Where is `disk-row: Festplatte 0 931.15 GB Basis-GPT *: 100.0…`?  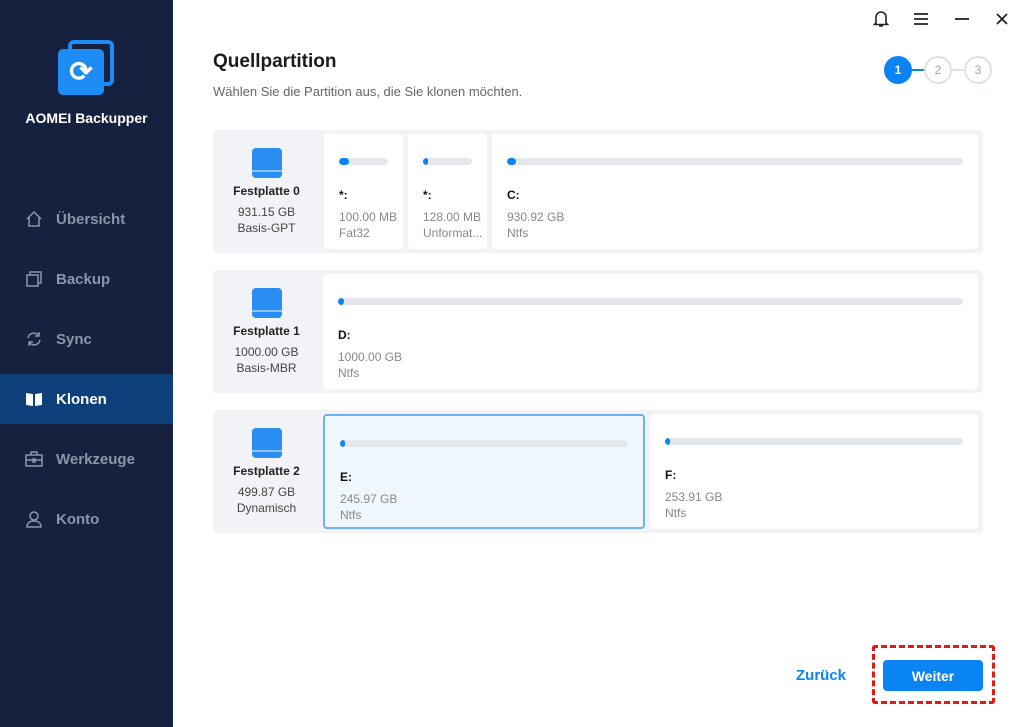 disk-row: Festplatte 0 931.15 GB Basis-GPT *: 100.0… is located at coordinates (598, 191).